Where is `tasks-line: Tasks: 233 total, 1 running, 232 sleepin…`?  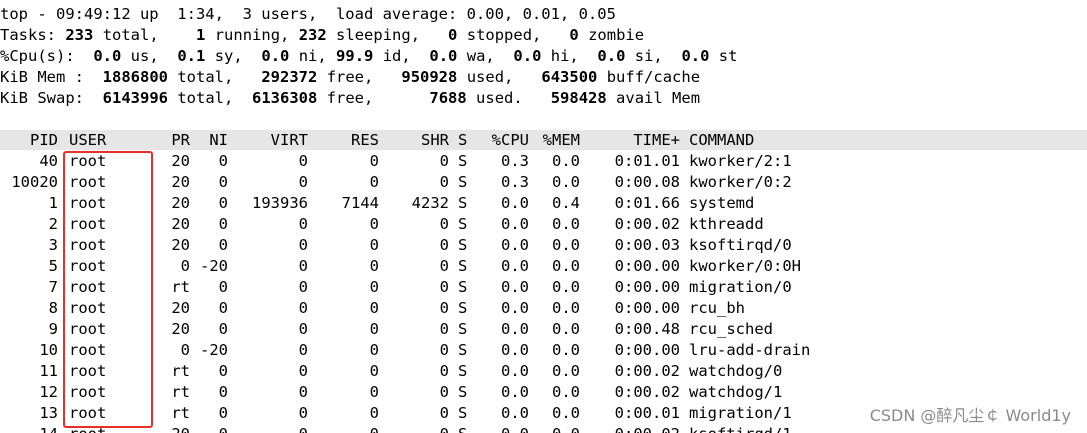 tasks-line: Tasks: 233 total, 1 running, 232 sleepin… is located at coordinates (322, 35).